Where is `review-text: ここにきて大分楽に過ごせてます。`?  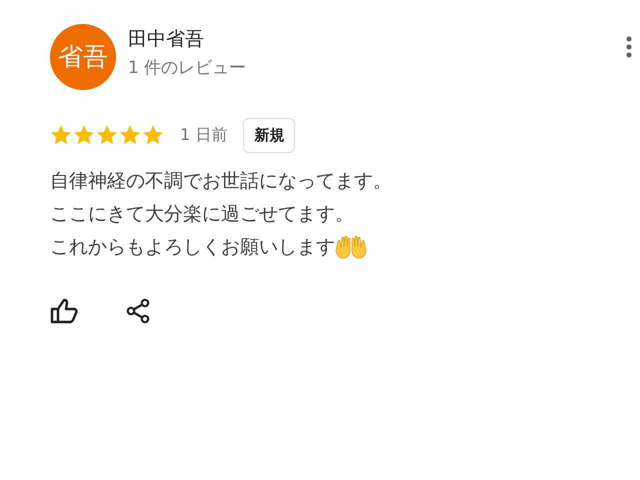
review-text: ここにきて大分楽に過ごせてます。 is located at coordinates (202, 214).